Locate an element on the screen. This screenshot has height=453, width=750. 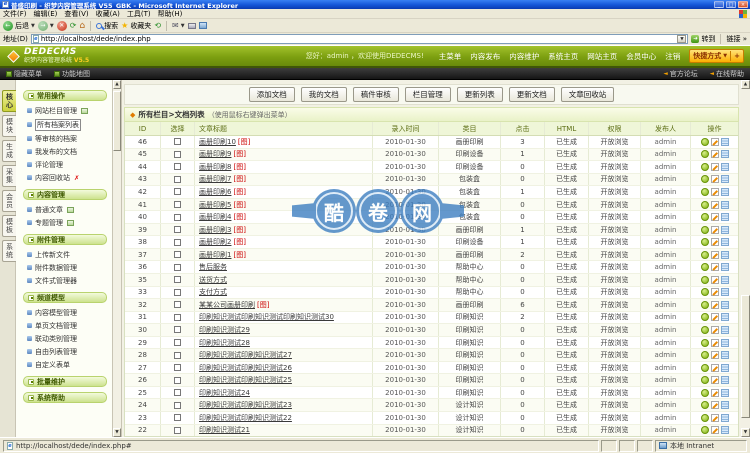
sidebar-item-我发布的文档: 我发布的文档 is located at coordinates (64, 151).